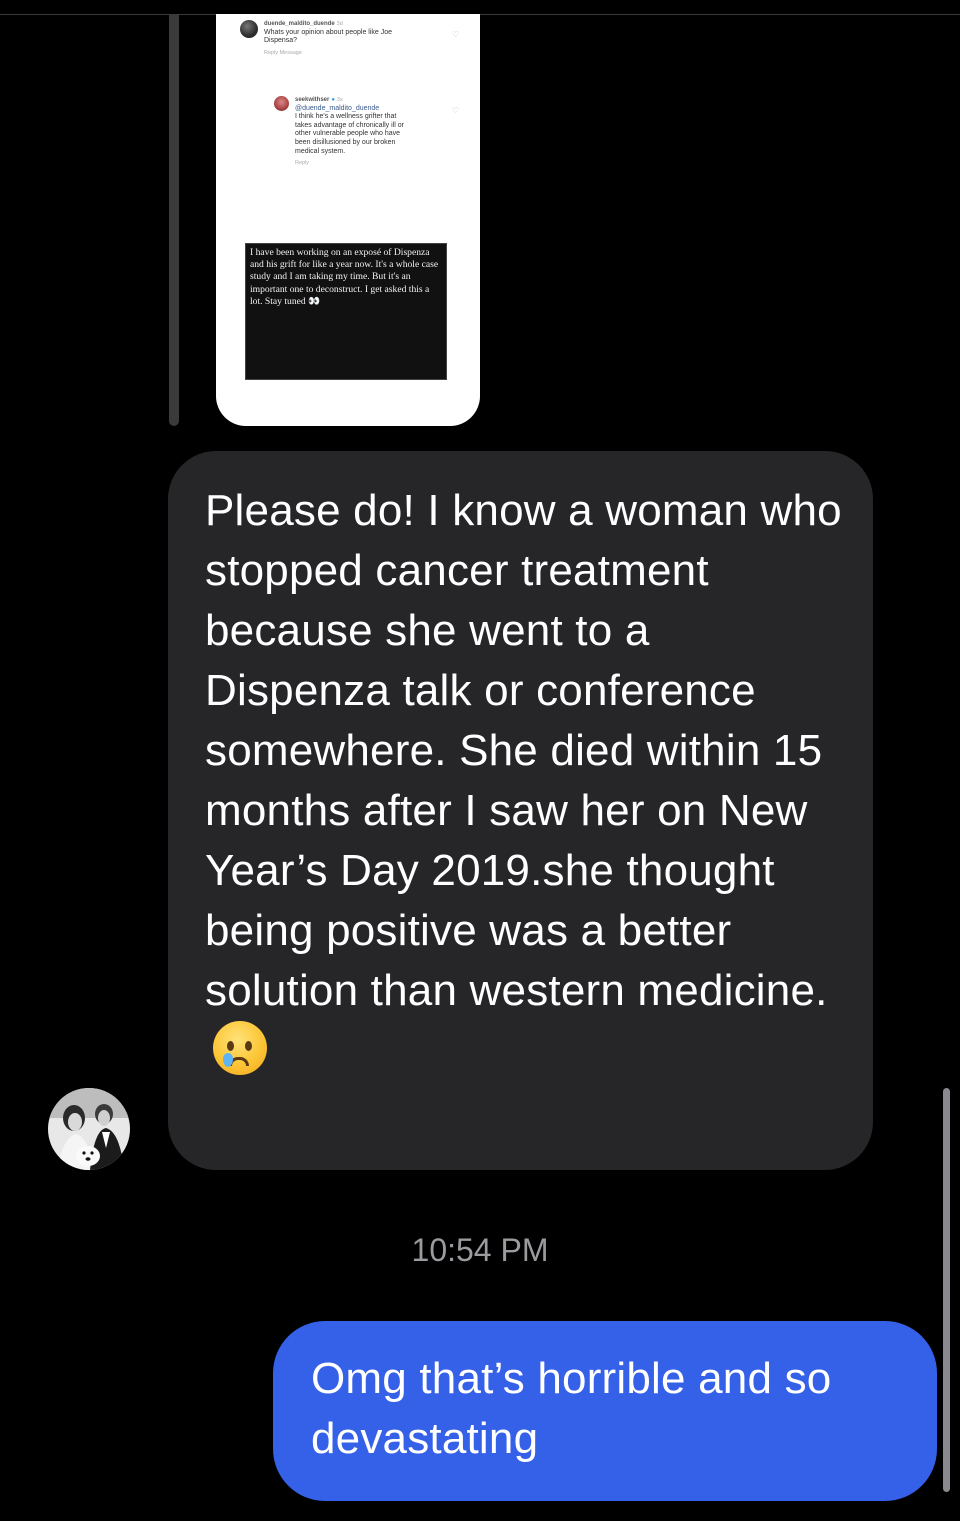 The height and width of the screenshot is (1521, 960). What do you see at coordinates (89, 1129) in the screenshot?
I see `sender-avatar` at bounding box center [89, 1129].